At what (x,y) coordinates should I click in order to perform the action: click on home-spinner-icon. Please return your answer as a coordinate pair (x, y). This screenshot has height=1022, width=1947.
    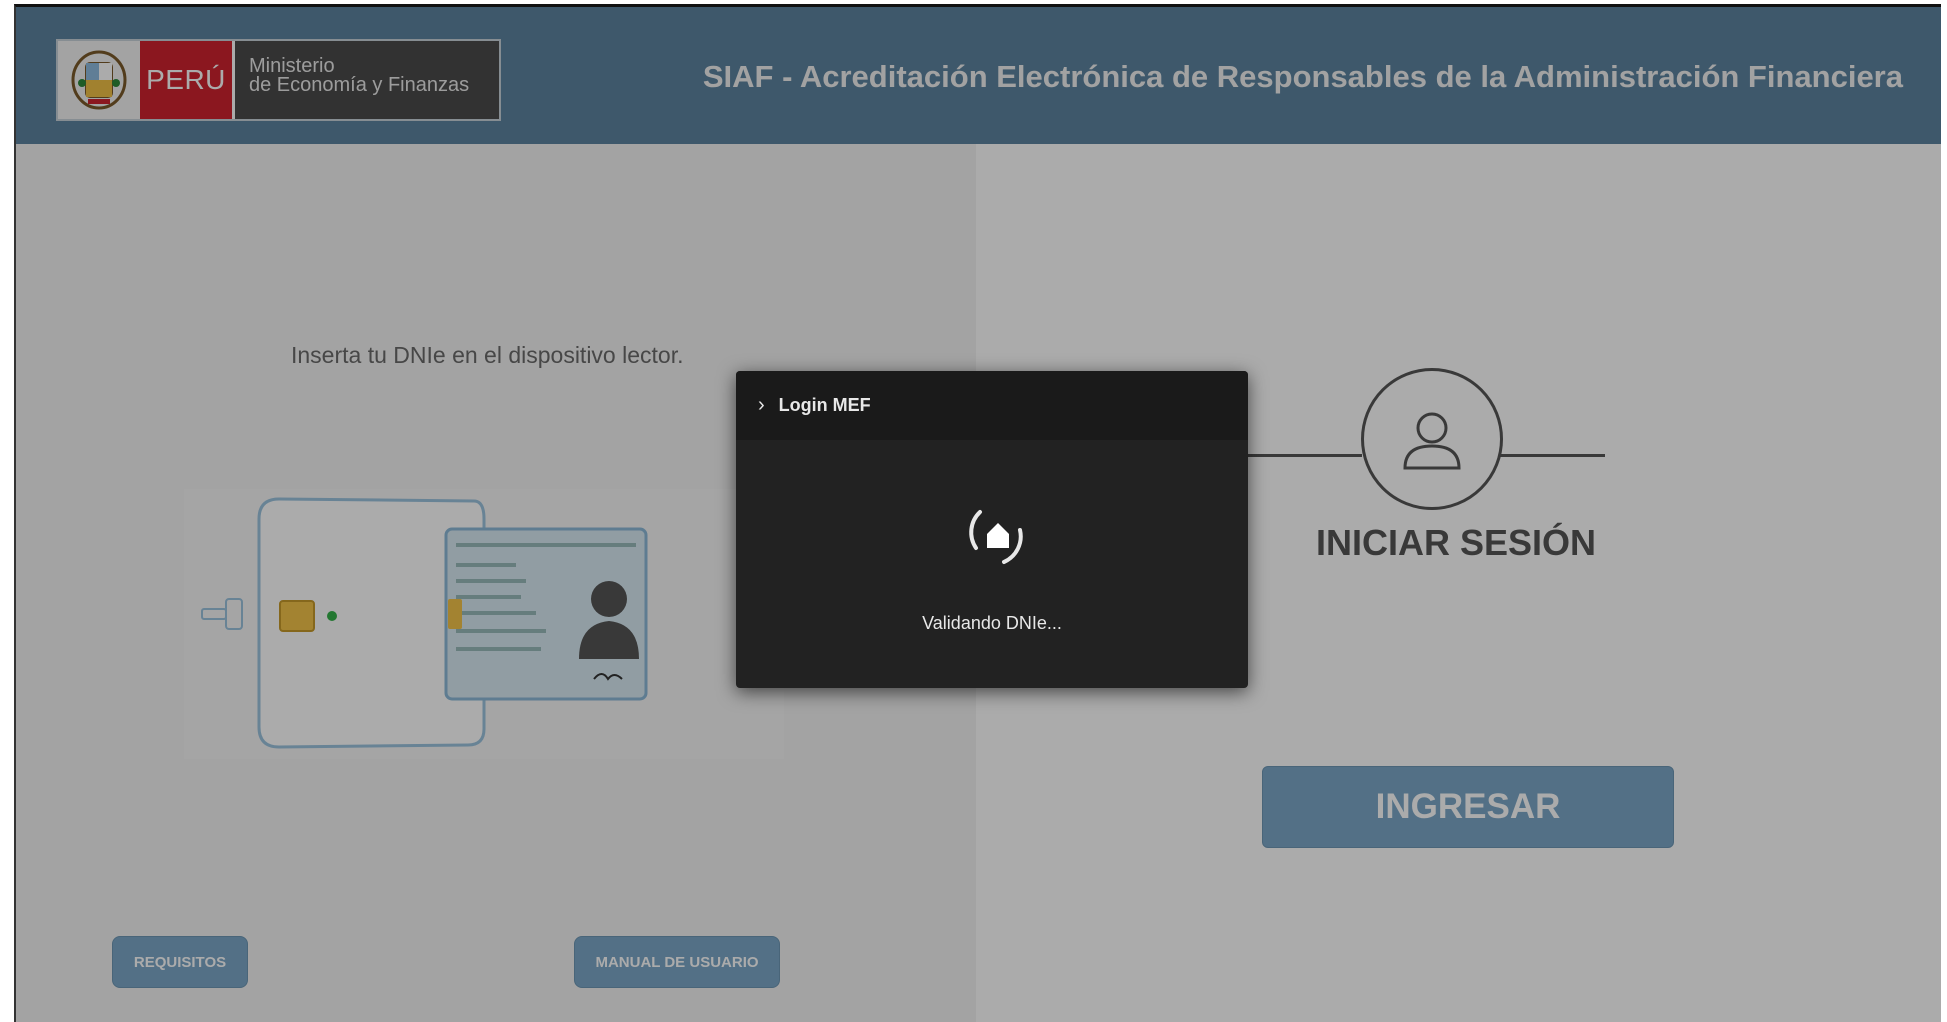
    Looking at the image, I should click on (998, 534).